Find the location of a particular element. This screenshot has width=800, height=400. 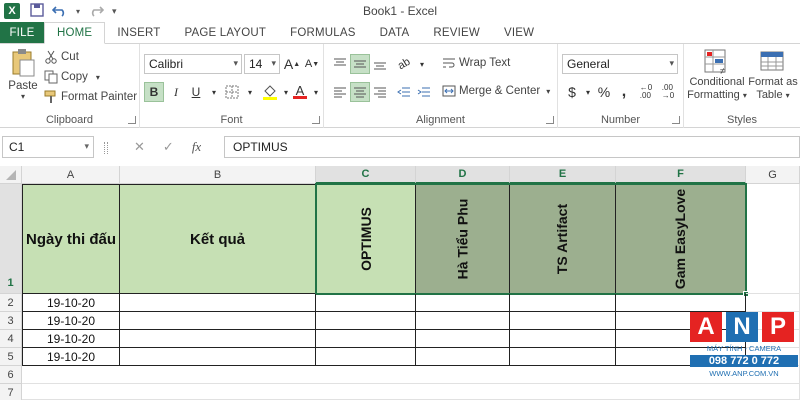

decrease-decimal-button: .00 →0 is located at coordinates (668, 92).